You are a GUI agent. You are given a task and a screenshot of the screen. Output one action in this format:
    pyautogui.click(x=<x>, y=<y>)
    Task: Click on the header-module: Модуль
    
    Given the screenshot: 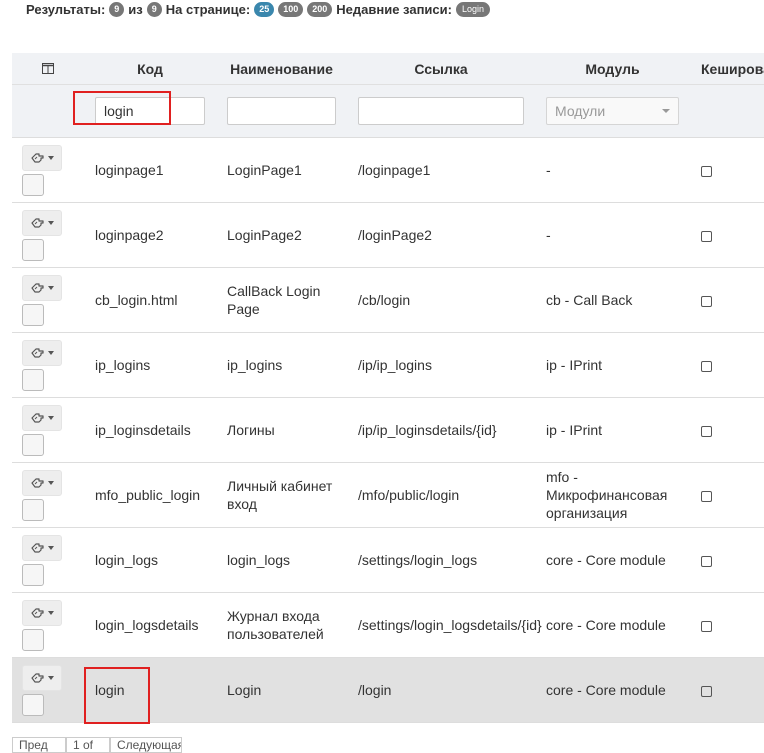 What is the action you would take?
    pyautogui.click(x=612, y=69)
    